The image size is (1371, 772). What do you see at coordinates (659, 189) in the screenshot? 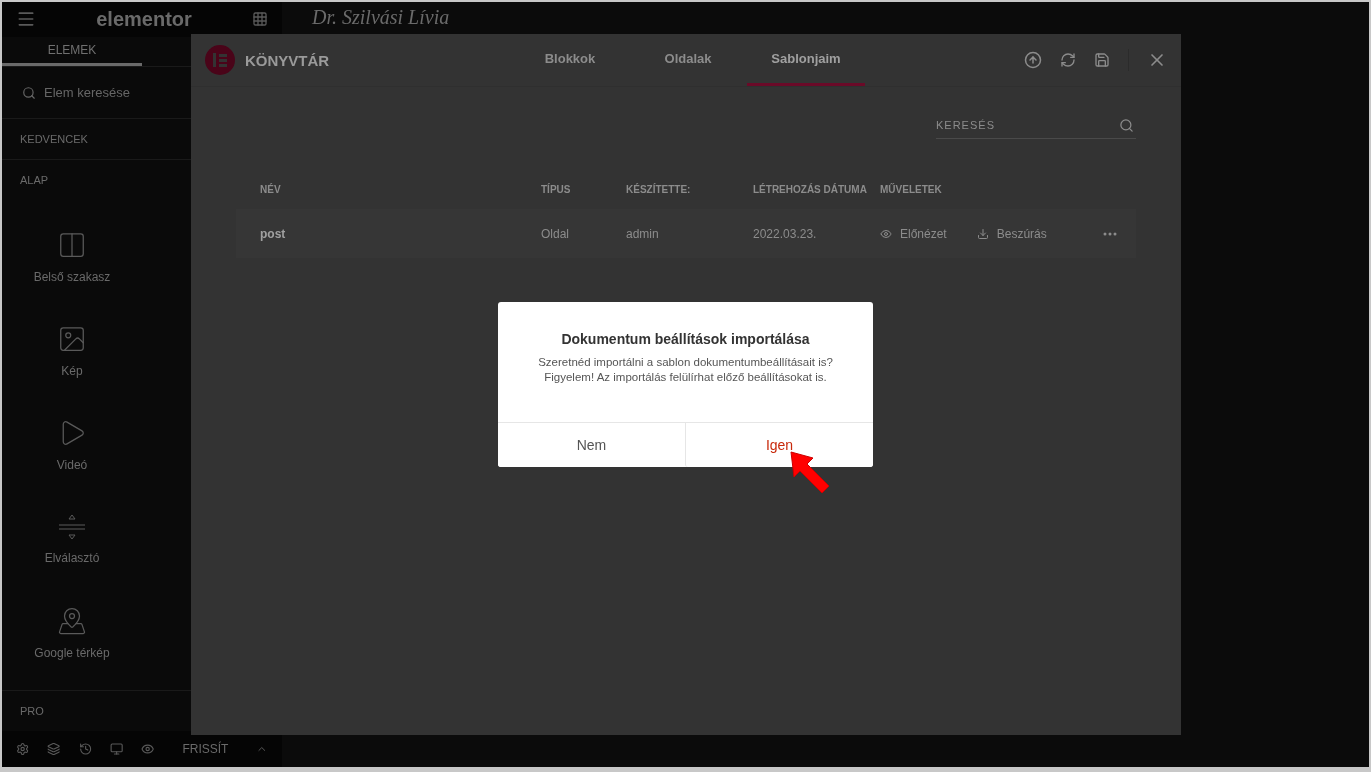
I see `column-header: KÉSZÍTETTE:` at bounding box center [659, 189].